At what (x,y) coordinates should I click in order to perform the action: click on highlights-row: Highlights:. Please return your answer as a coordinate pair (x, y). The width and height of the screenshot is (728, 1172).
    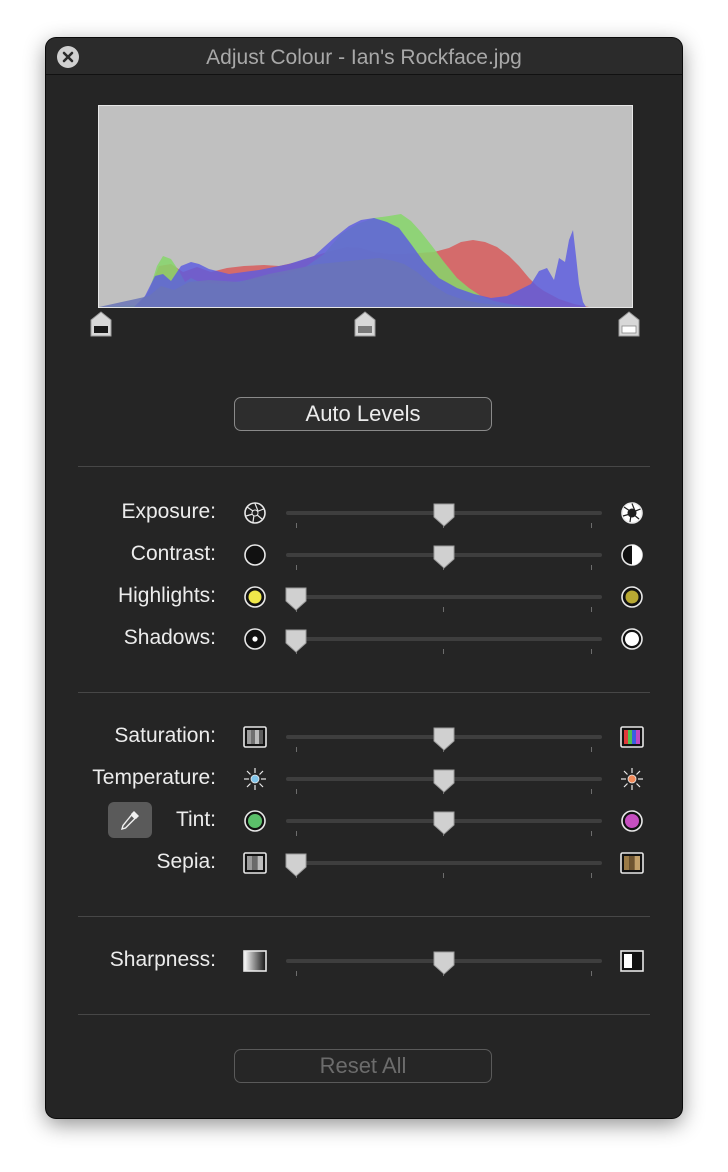
    Looking at the image, I should click on (364, 597).